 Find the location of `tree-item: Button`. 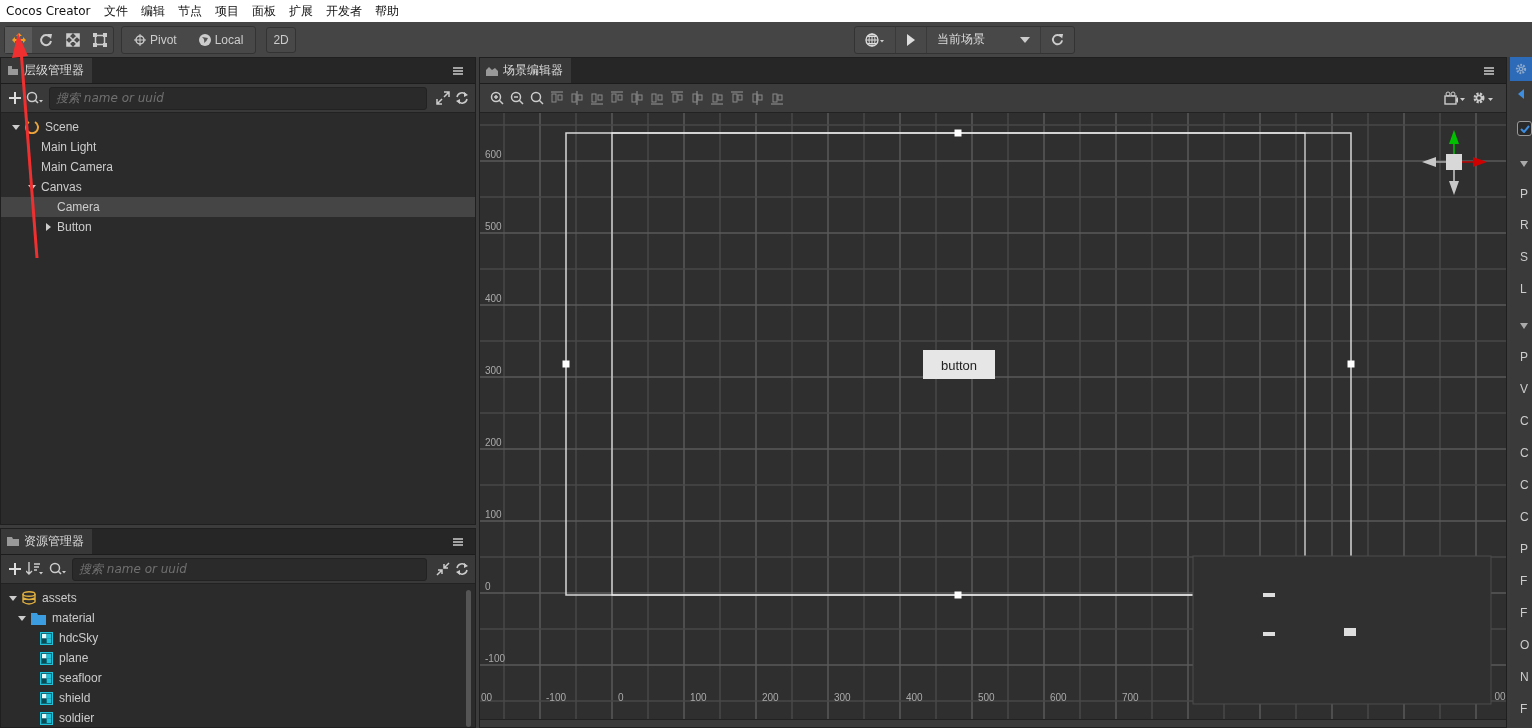

tree-item: Button is located at coordinates (238, 227).